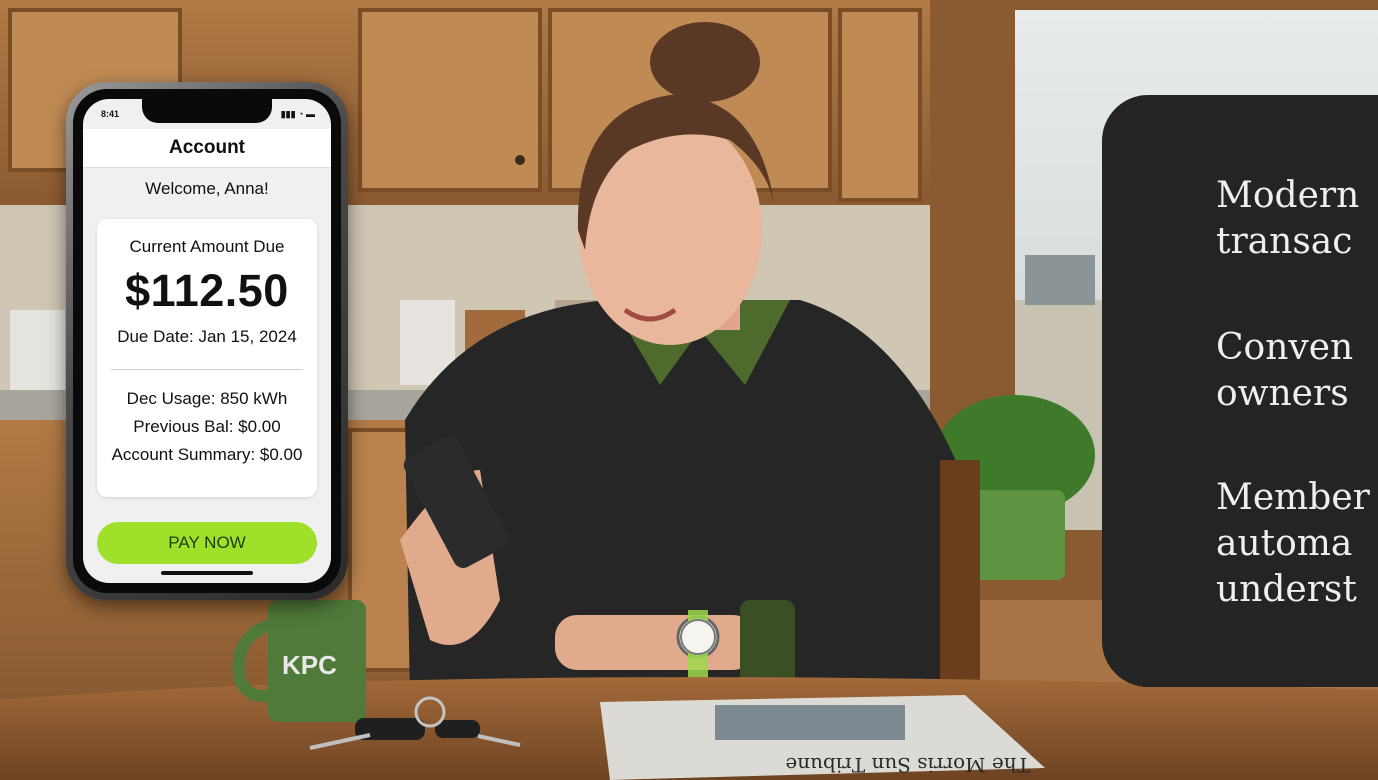 The image size is (1378, 780). Describe the element at coordinates (1293, 497) in the screenshot. I see `panel-line-5: Member` at that location.